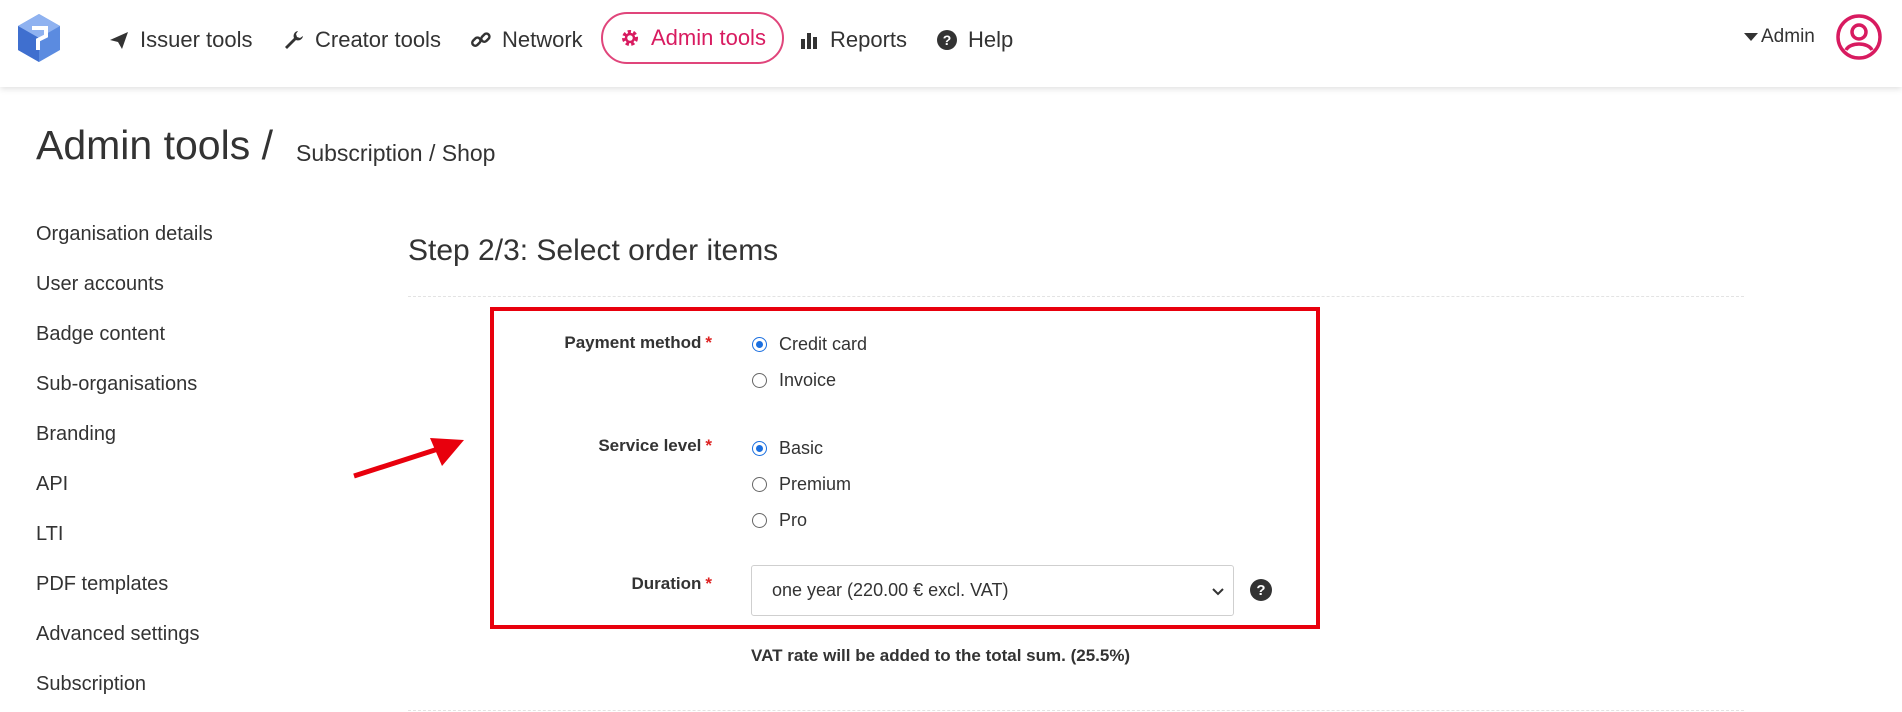 Image resolution: width=1902 pixels, height=712 pixels. I want to click on payment-method-label: Payment method *, so click(562, 343).